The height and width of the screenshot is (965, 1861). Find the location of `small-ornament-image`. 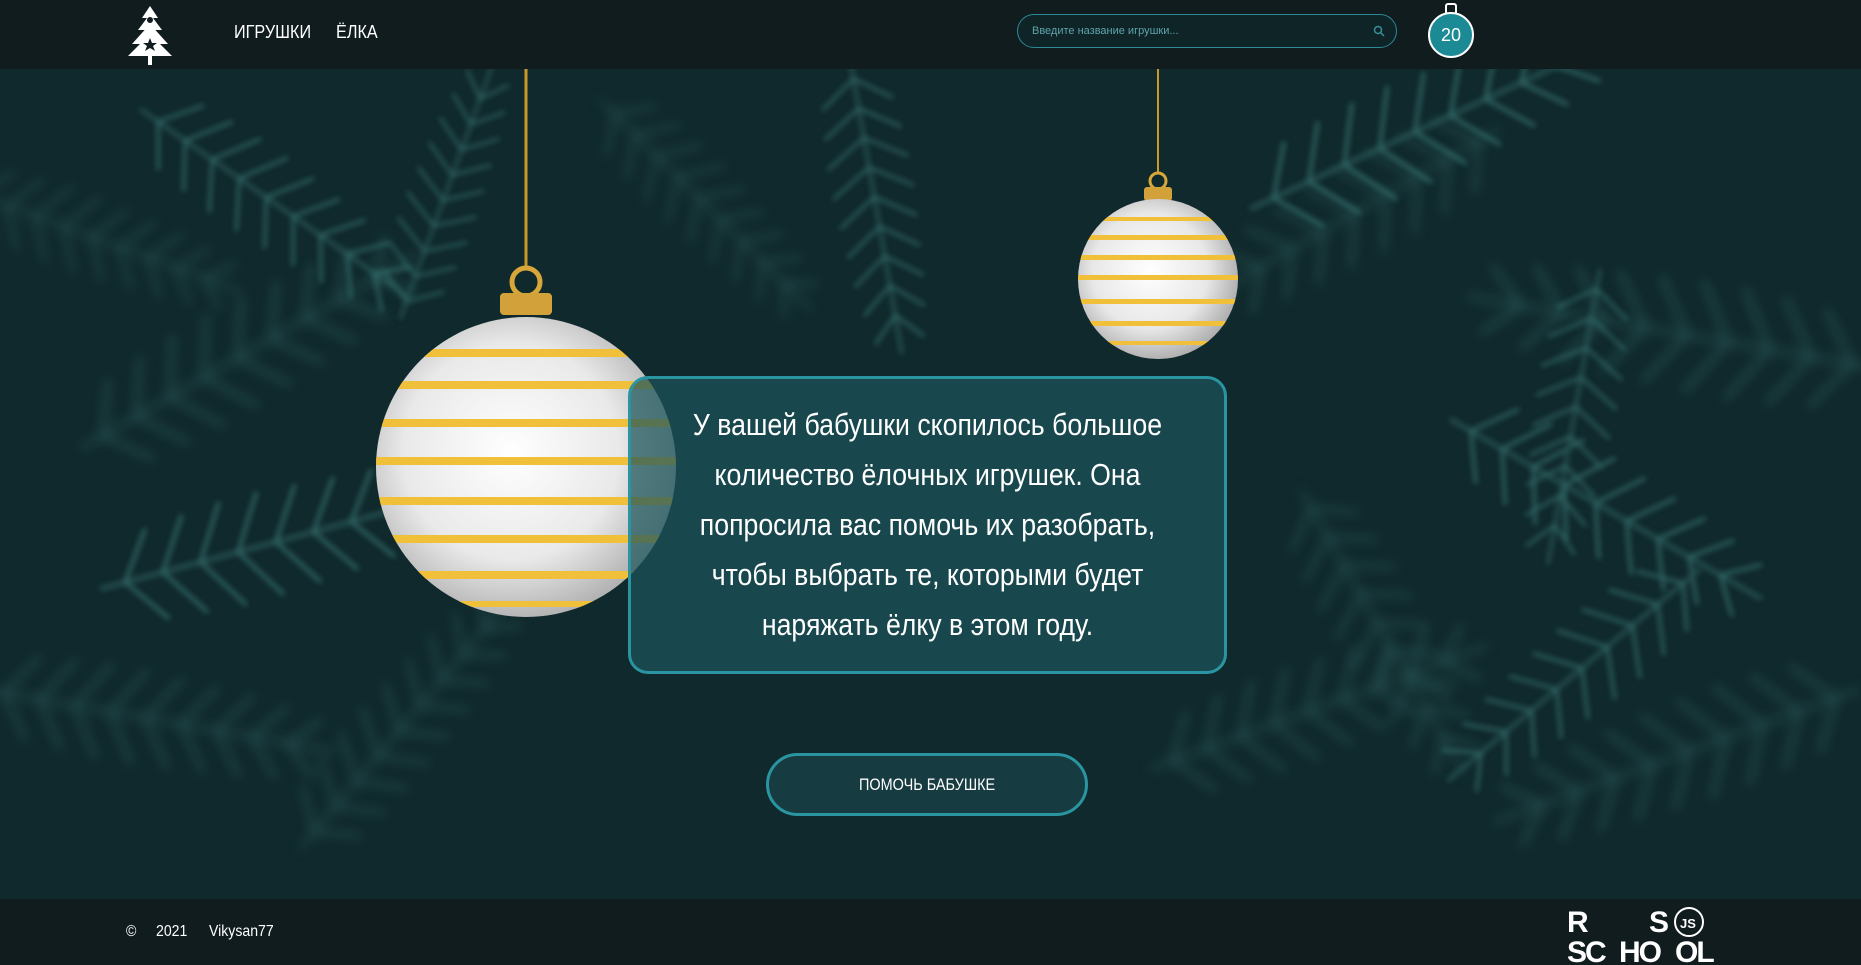

small-ornament-image is located at coordinates (1158, 214).